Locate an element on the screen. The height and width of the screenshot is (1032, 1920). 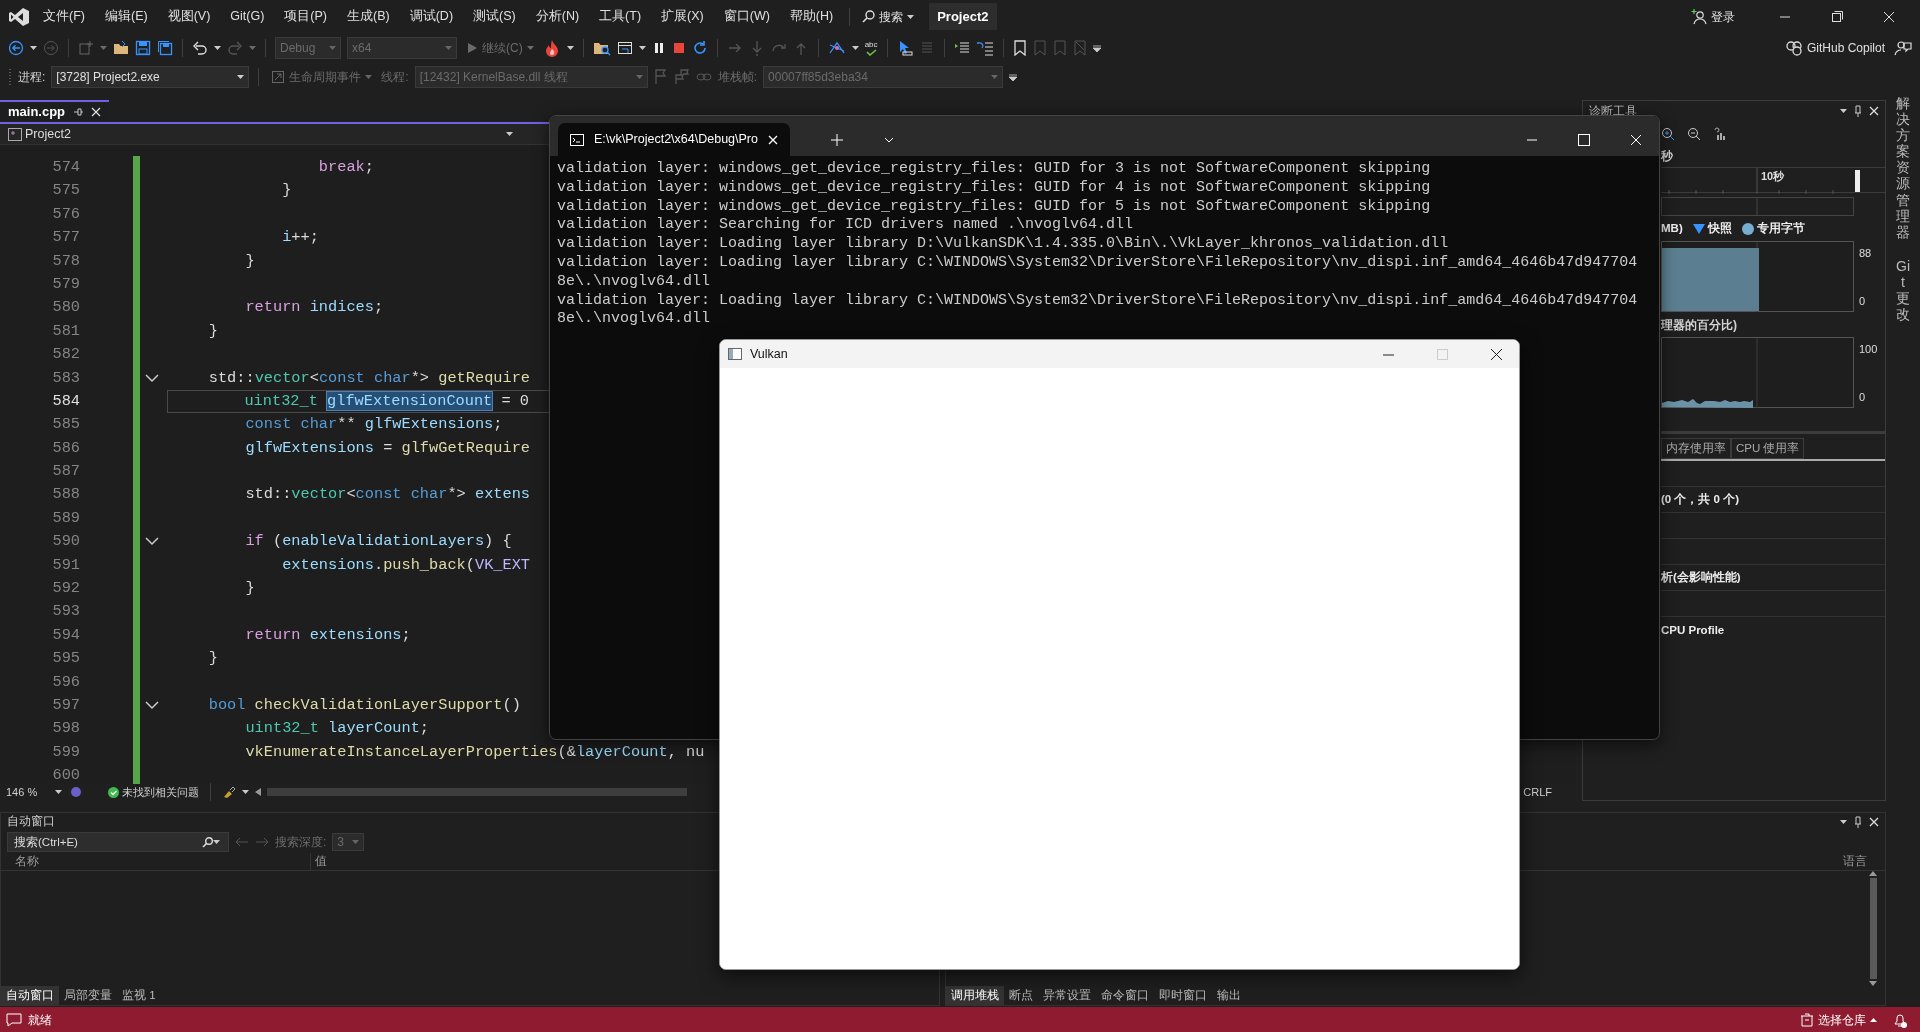
folder-icon is located at coordinates (121, 48).